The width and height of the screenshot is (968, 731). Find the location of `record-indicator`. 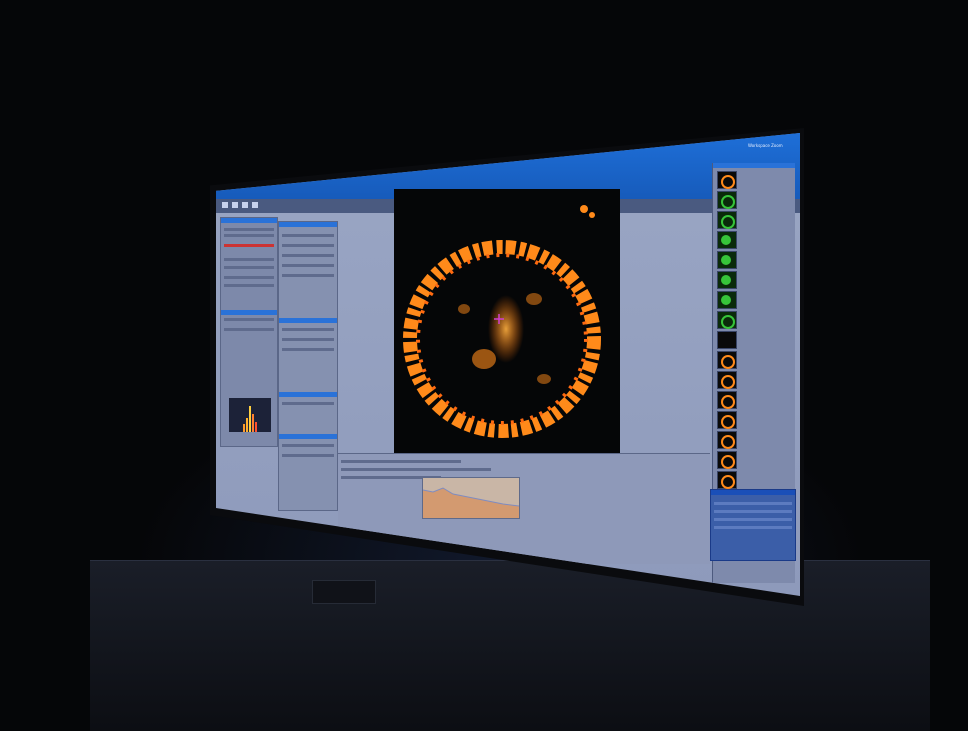

record-indicator is located at coordinates (249, 245).